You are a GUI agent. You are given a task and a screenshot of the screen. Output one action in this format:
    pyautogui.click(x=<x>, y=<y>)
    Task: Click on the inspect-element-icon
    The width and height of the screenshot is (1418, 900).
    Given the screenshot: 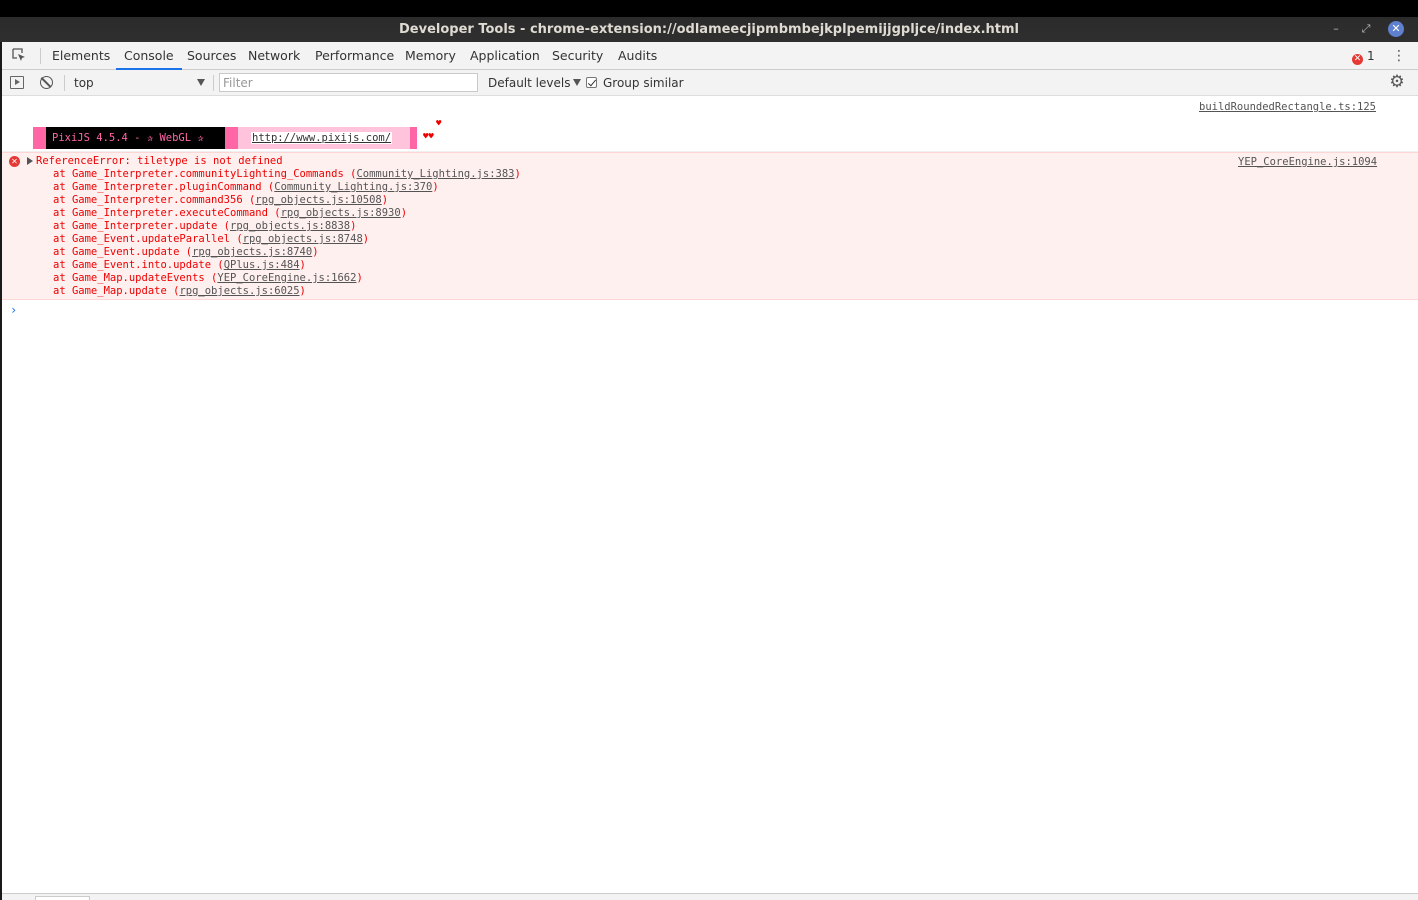 What is the action you would take?
    pyautogui.click(x=19, y=55)
    